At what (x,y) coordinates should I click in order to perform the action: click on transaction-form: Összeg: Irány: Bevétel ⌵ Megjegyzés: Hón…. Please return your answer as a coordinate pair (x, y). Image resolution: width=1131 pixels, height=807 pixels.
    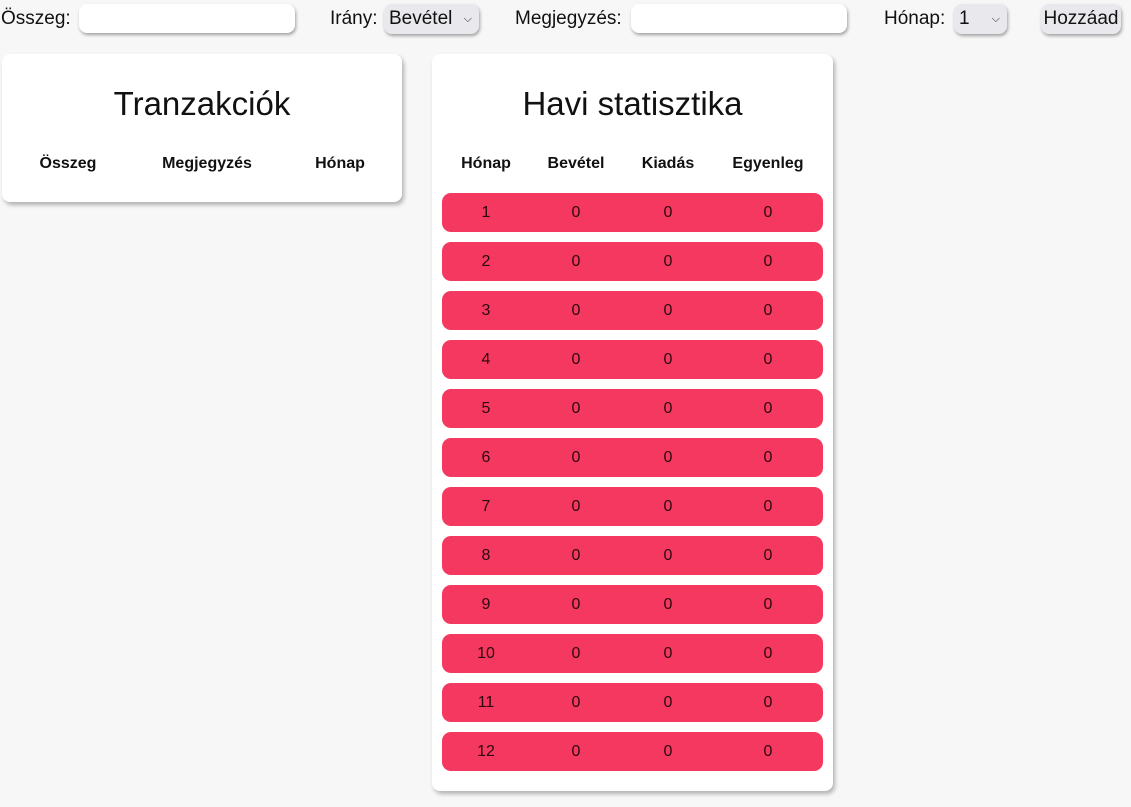
    Looking at the image, I should click on (565, 19).